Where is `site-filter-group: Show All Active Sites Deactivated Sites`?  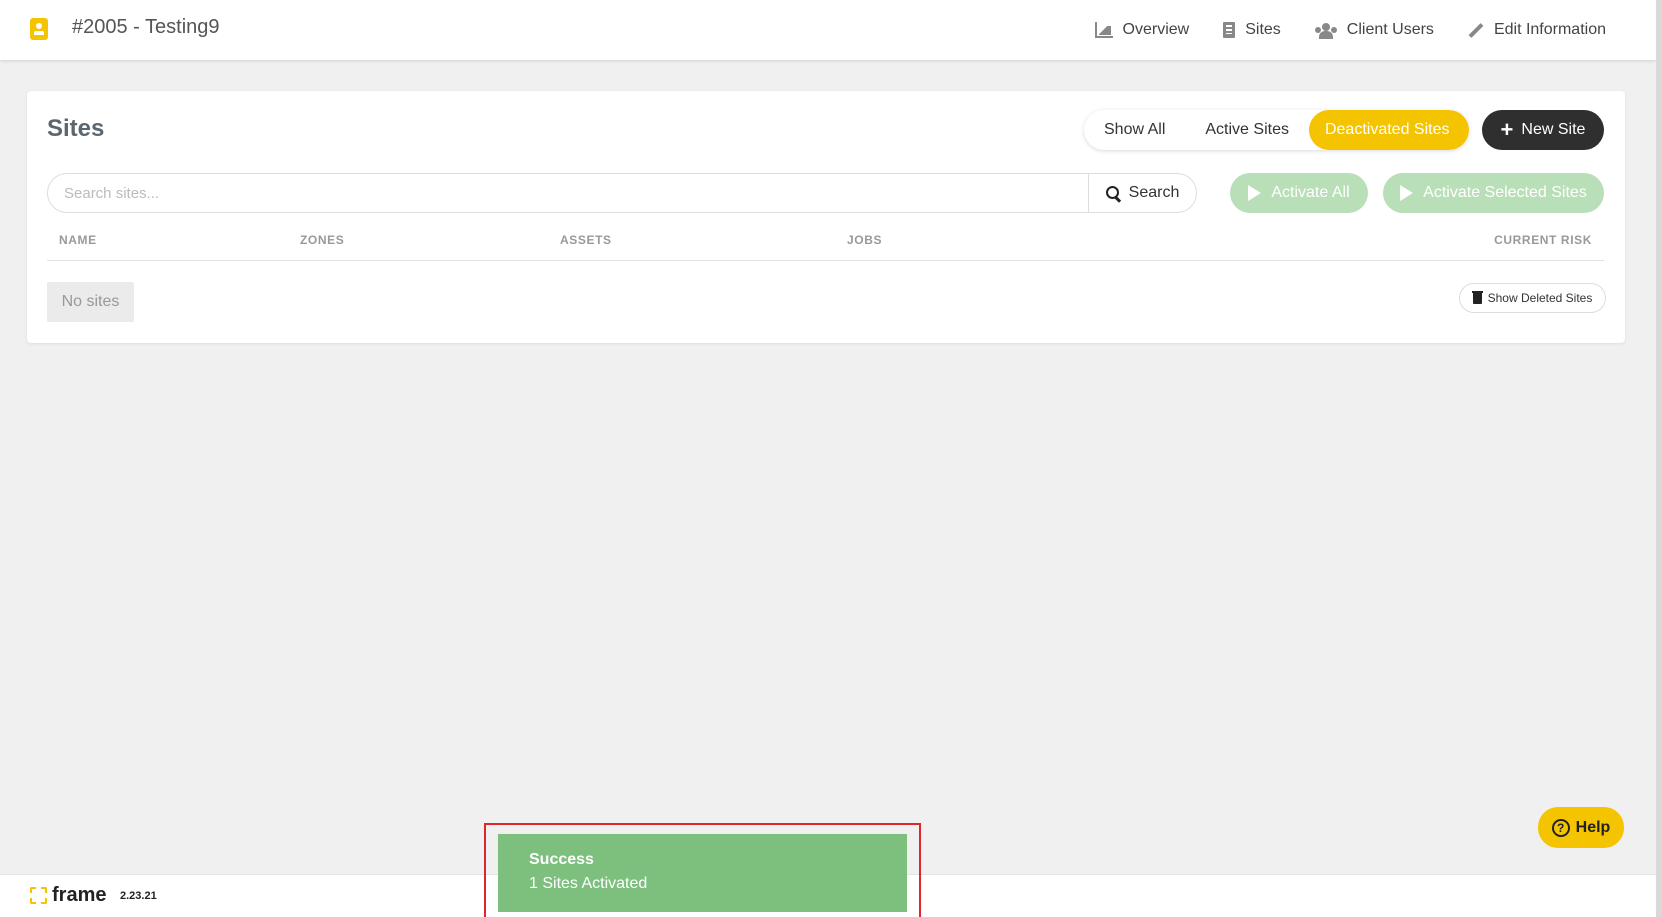
site-filter-group: Show All Active Sites Deactivated Sites is located at coordinates (1277, 130).